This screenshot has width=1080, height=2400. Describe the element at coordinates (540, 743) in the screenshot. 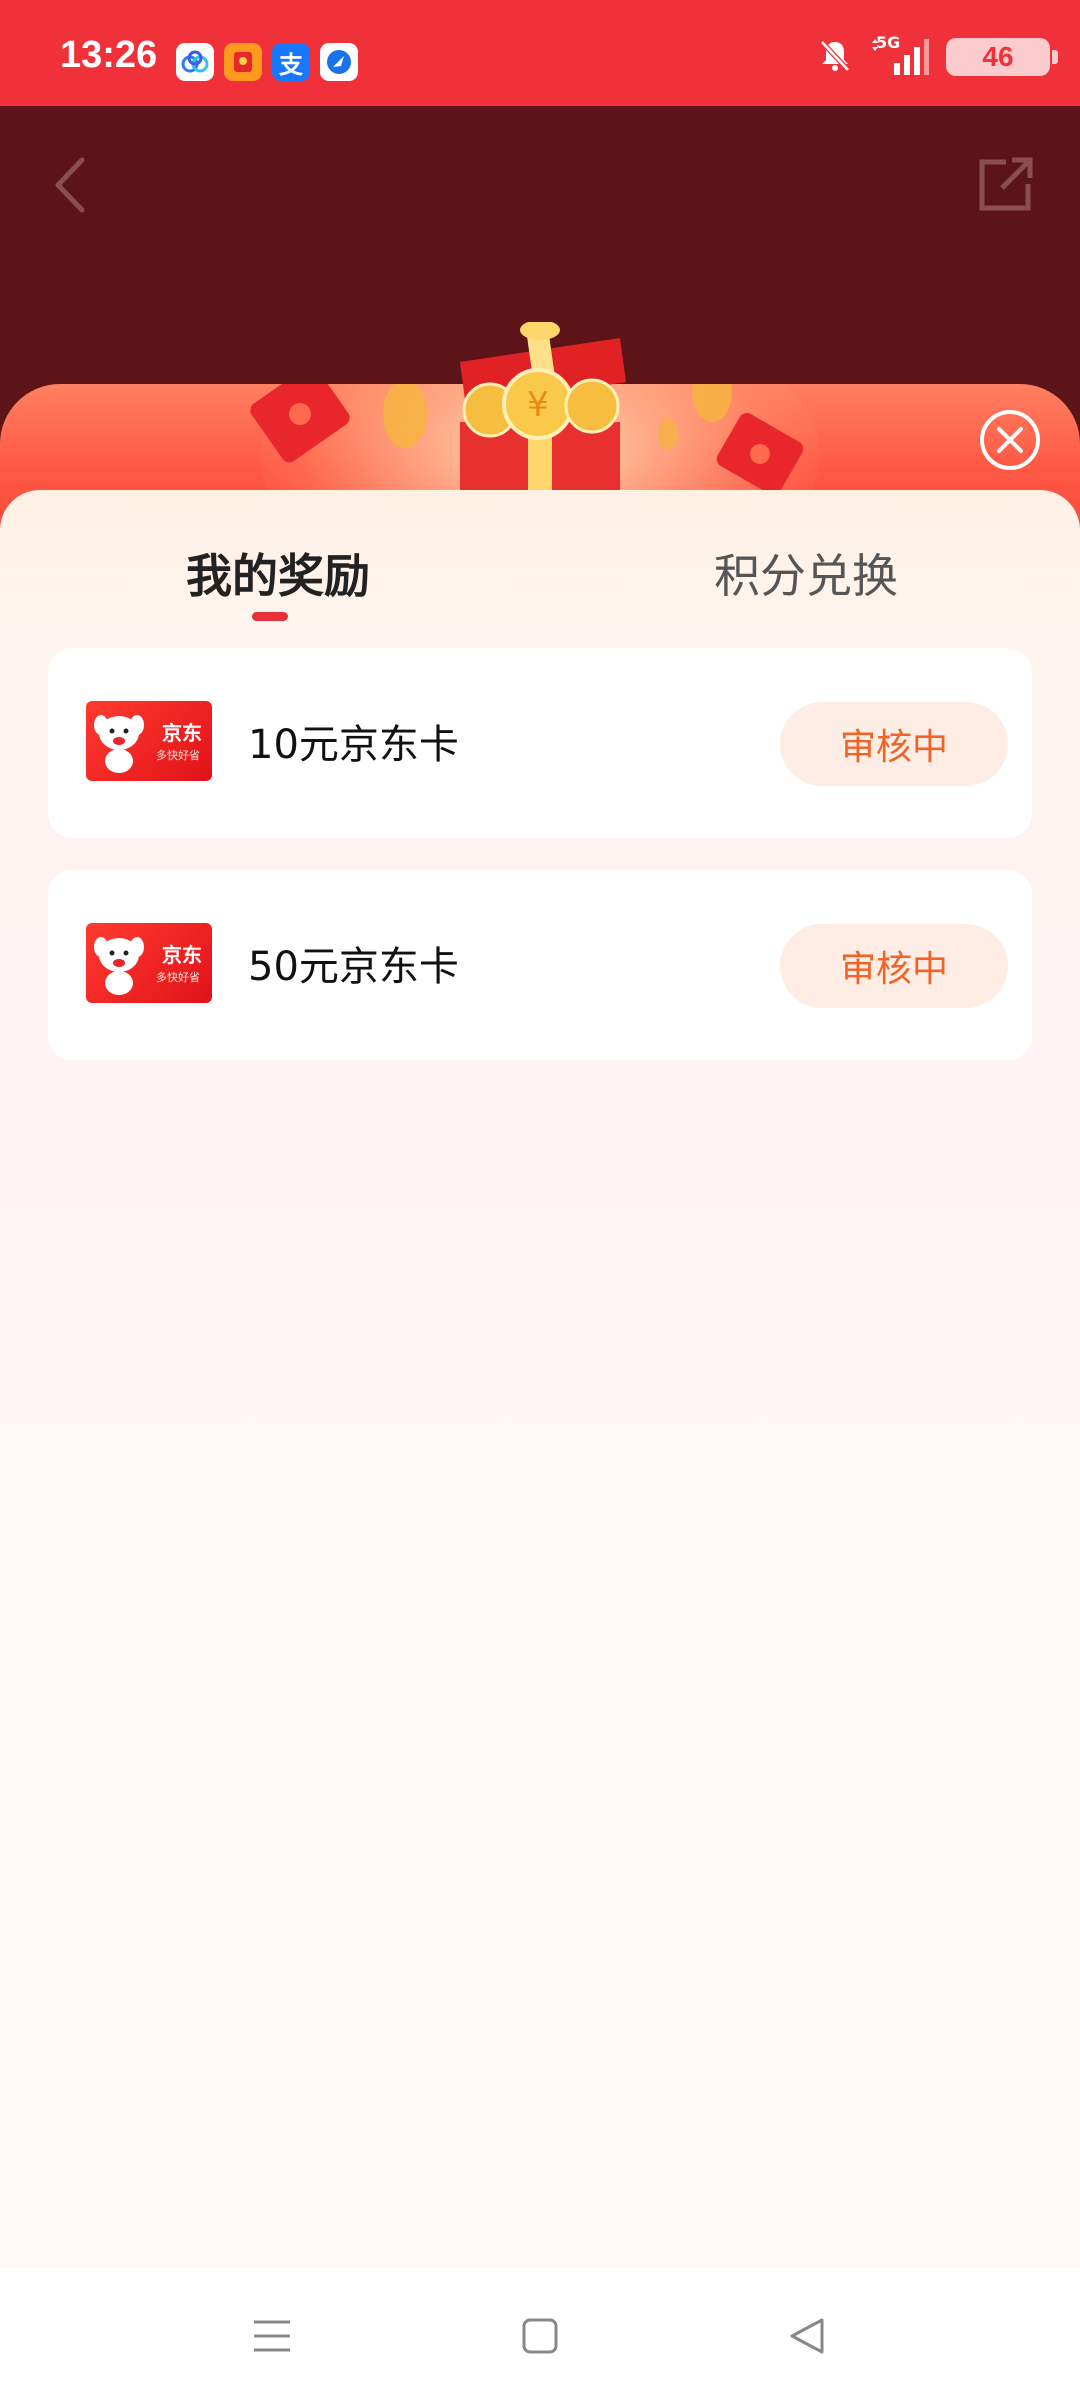

I see `reward-card: 京东 多快好省 10元京东卡 审核中` at that location.